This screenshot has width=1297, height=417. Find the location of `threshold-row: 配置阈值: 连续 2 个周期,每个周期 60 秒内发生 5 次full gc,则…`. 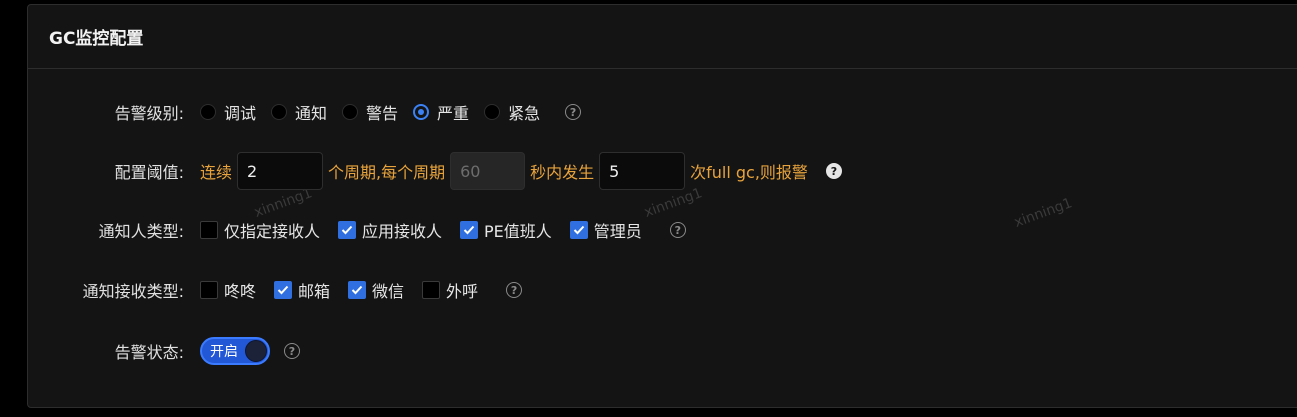

threshold-row: 配置阈值: 连续 2 个周期,每个周期 60 秒内发生 5 次full gc,则… is located at coordinates (435, 171).